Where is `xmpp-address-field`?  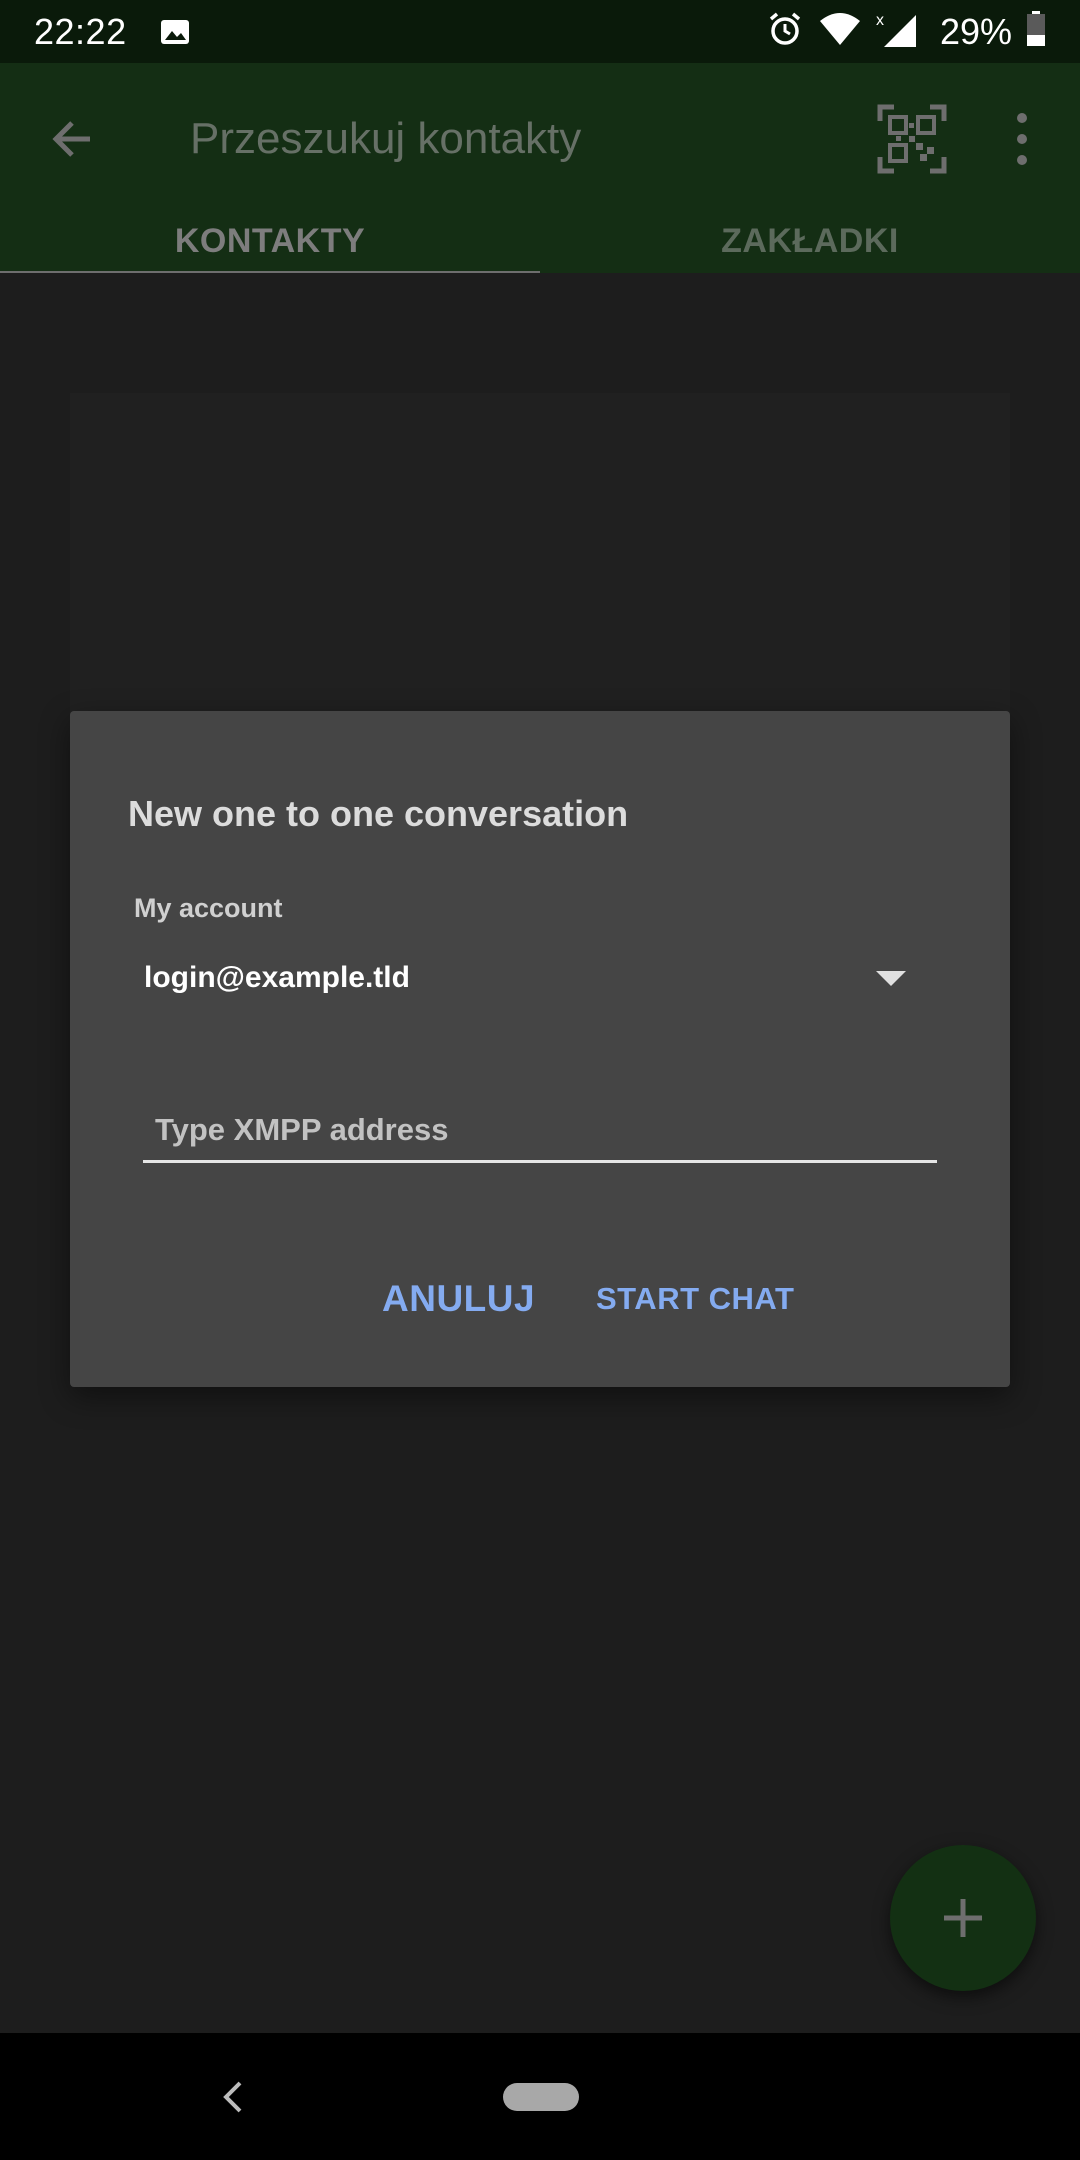
xmpp-address-field is located at coordinates (540, 1131).